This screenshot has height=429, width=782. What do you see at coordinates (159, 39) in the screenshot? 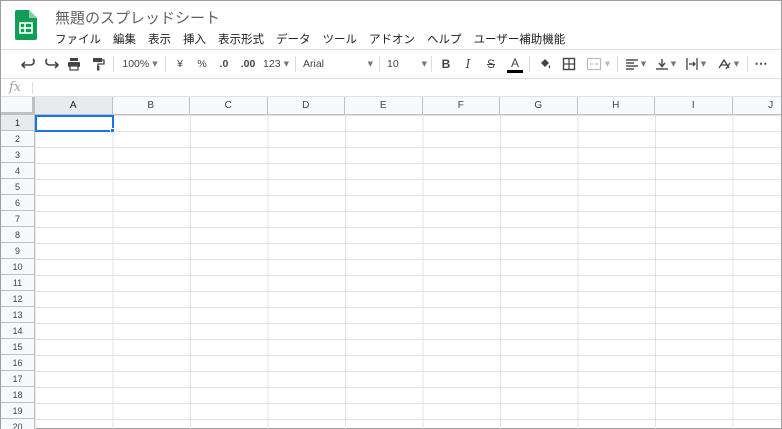
I see `menu-view: 表示` at bounding box center [159, 39].